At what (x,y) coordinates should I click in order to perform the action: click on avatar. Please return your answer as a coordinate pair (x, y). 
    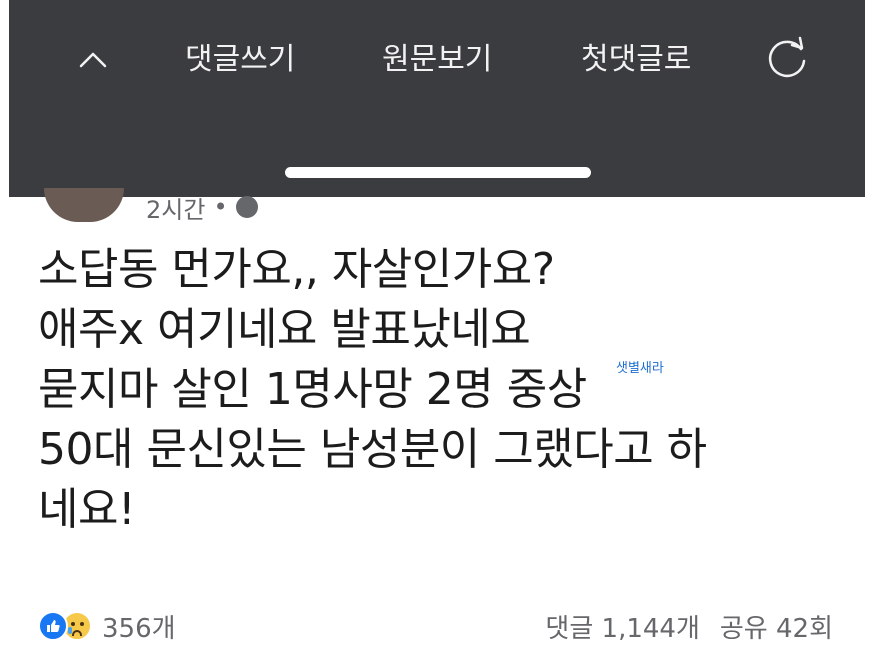
    Looking at the image, I should click on (84, 205).